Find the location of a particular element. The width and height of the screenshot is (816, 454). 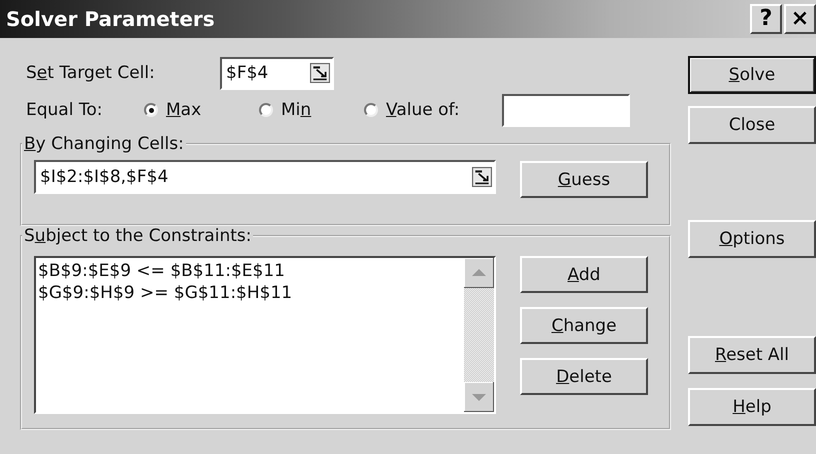

target-cell-label: Set Target Cell: is located at coordinates (91, 73).